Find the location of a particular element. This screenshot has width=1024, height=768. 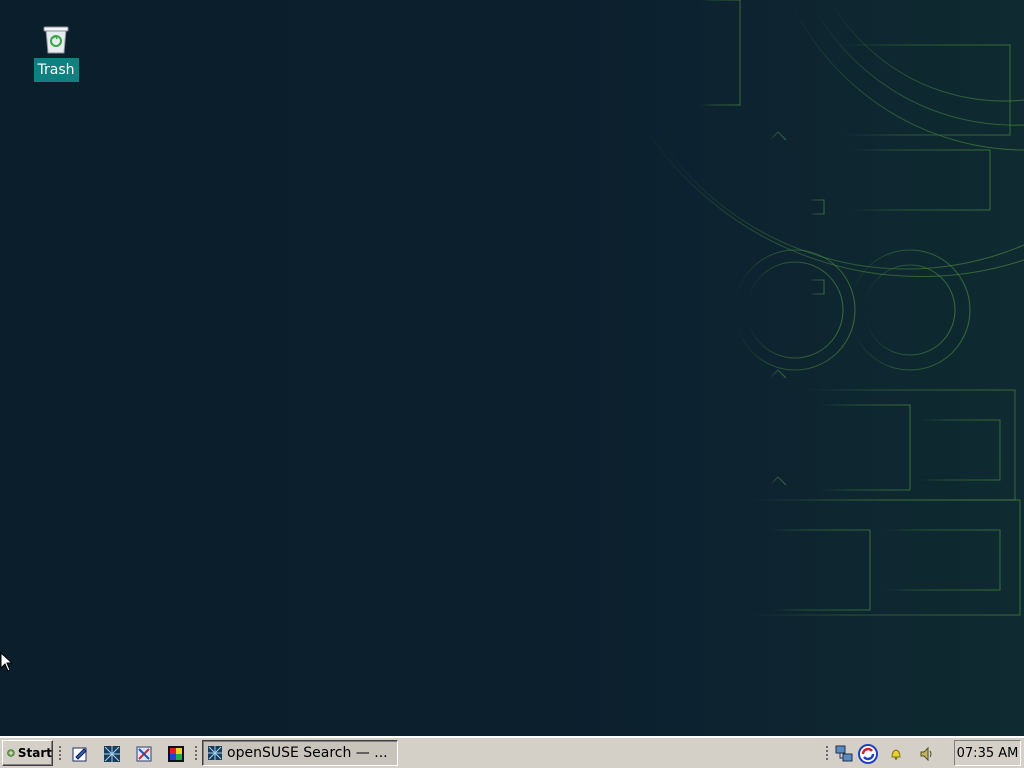

network-icon is located at coordinates (844, 753).